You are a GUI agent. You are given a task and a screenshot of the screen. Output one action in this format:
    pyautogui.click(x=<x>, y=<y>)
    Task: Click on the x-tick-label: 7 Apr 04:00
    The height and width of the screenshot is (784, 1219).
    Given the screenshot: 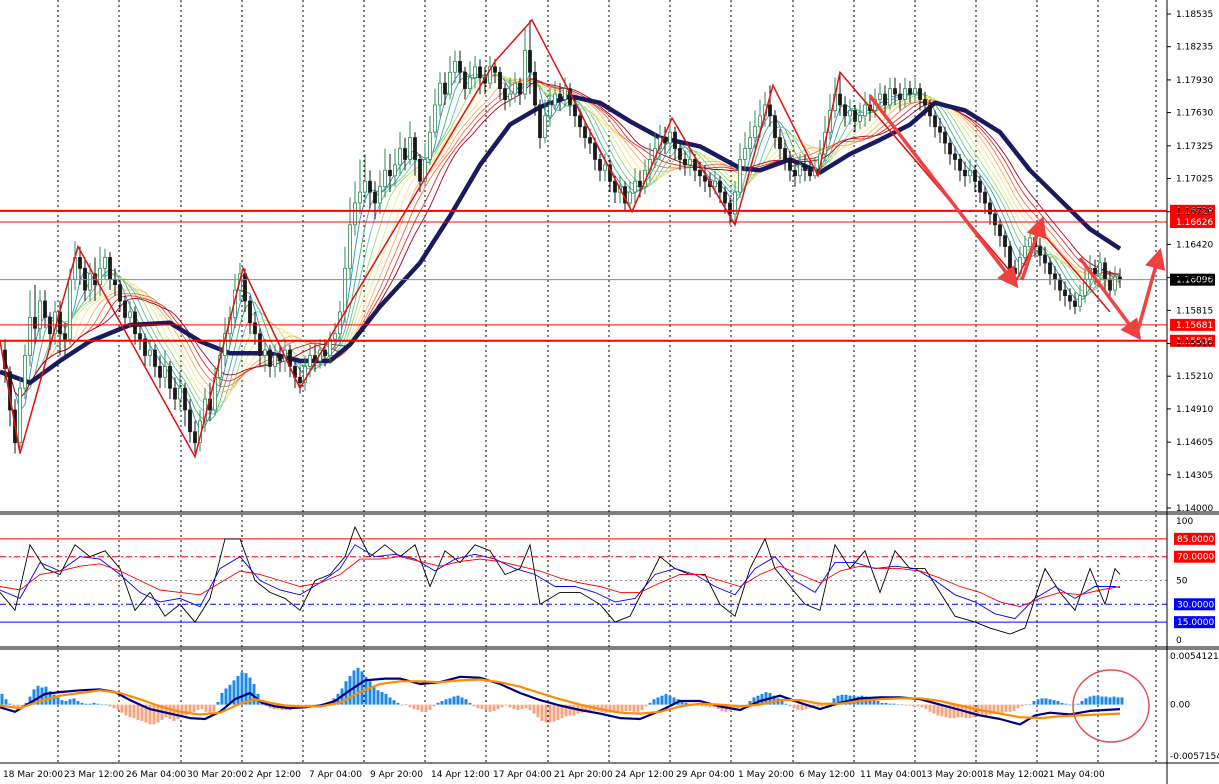 What is the action you would take?
    pyautogui.click(x=335, y=775)
    